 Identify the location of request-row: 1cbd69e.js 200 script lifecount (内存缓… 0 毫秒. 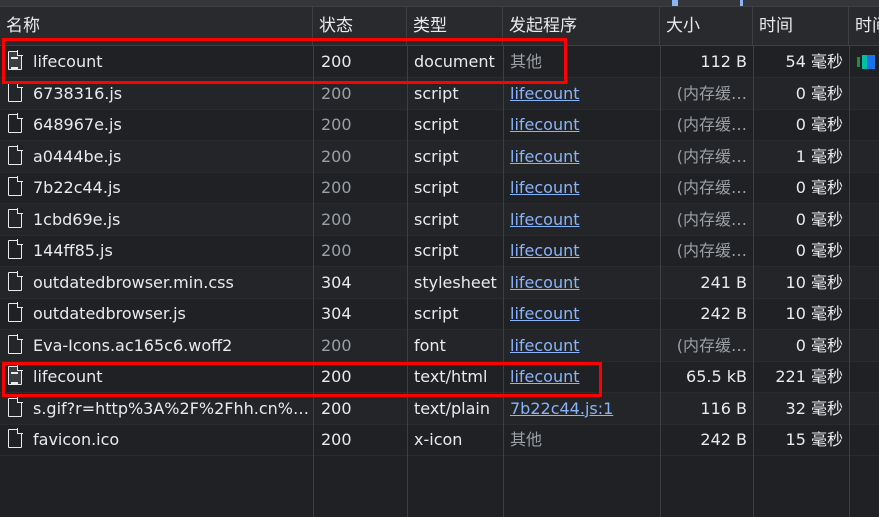
(439, 219).